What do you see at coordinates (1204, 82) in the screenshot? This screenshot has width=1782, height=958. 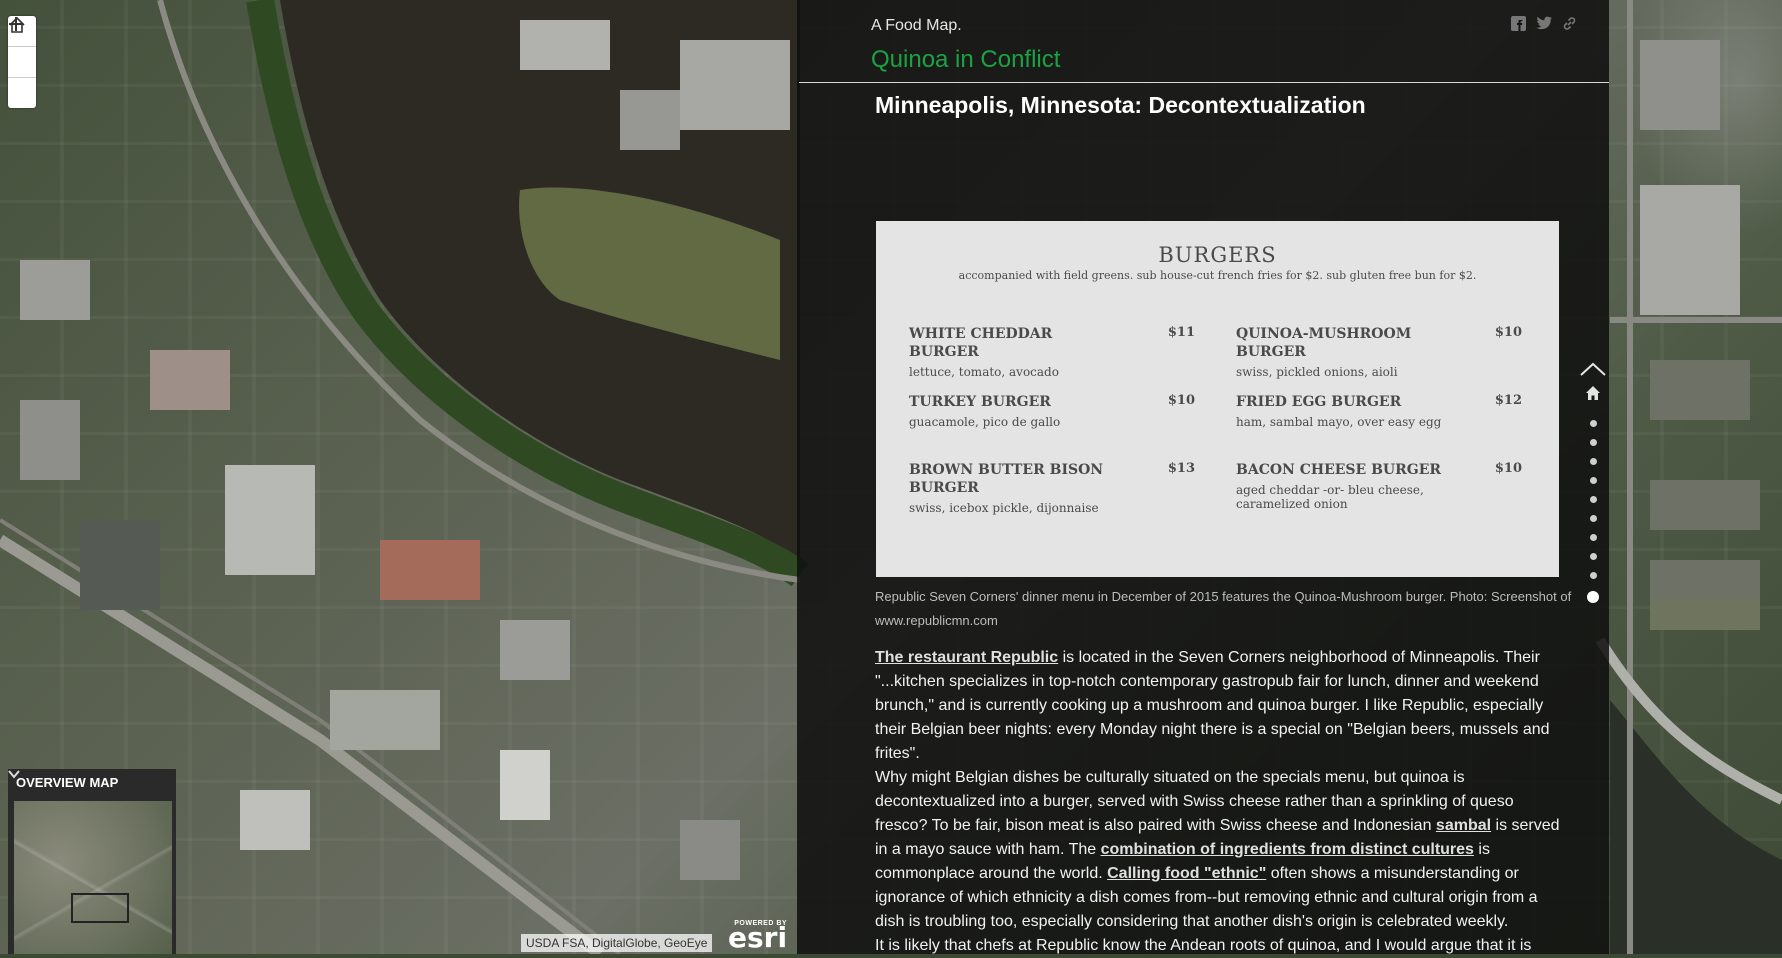 I see `header-divider` at bounding box center [1204, 82].